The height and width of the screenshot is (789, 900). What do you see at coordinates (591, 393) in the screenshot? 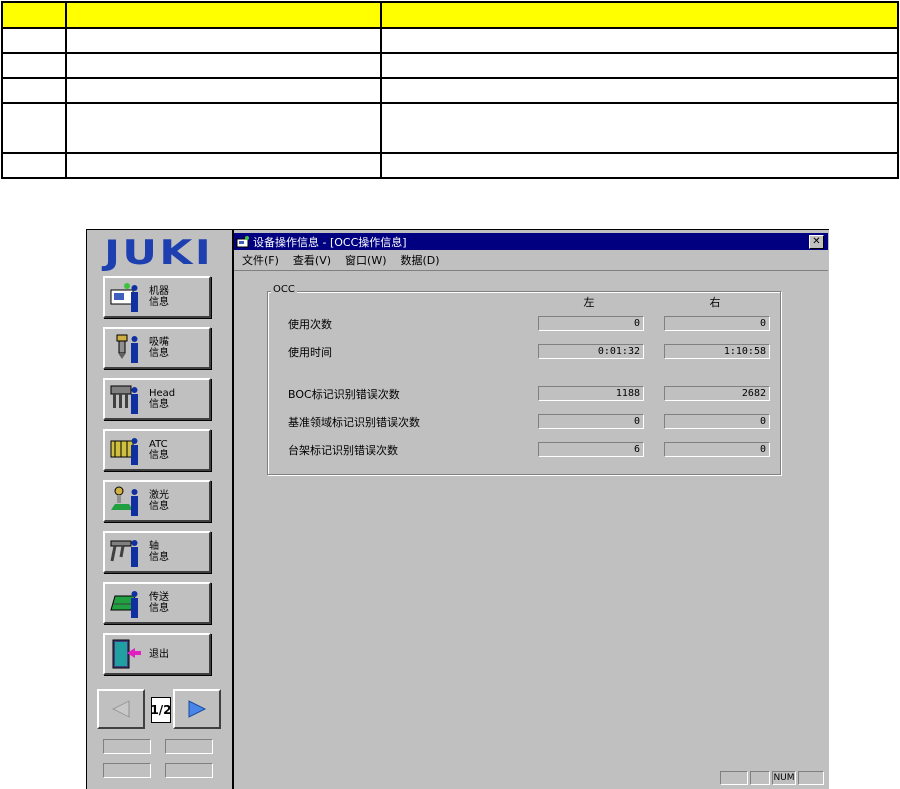
I see `boc-error-left: 1188` at bounding box center [591, 393].